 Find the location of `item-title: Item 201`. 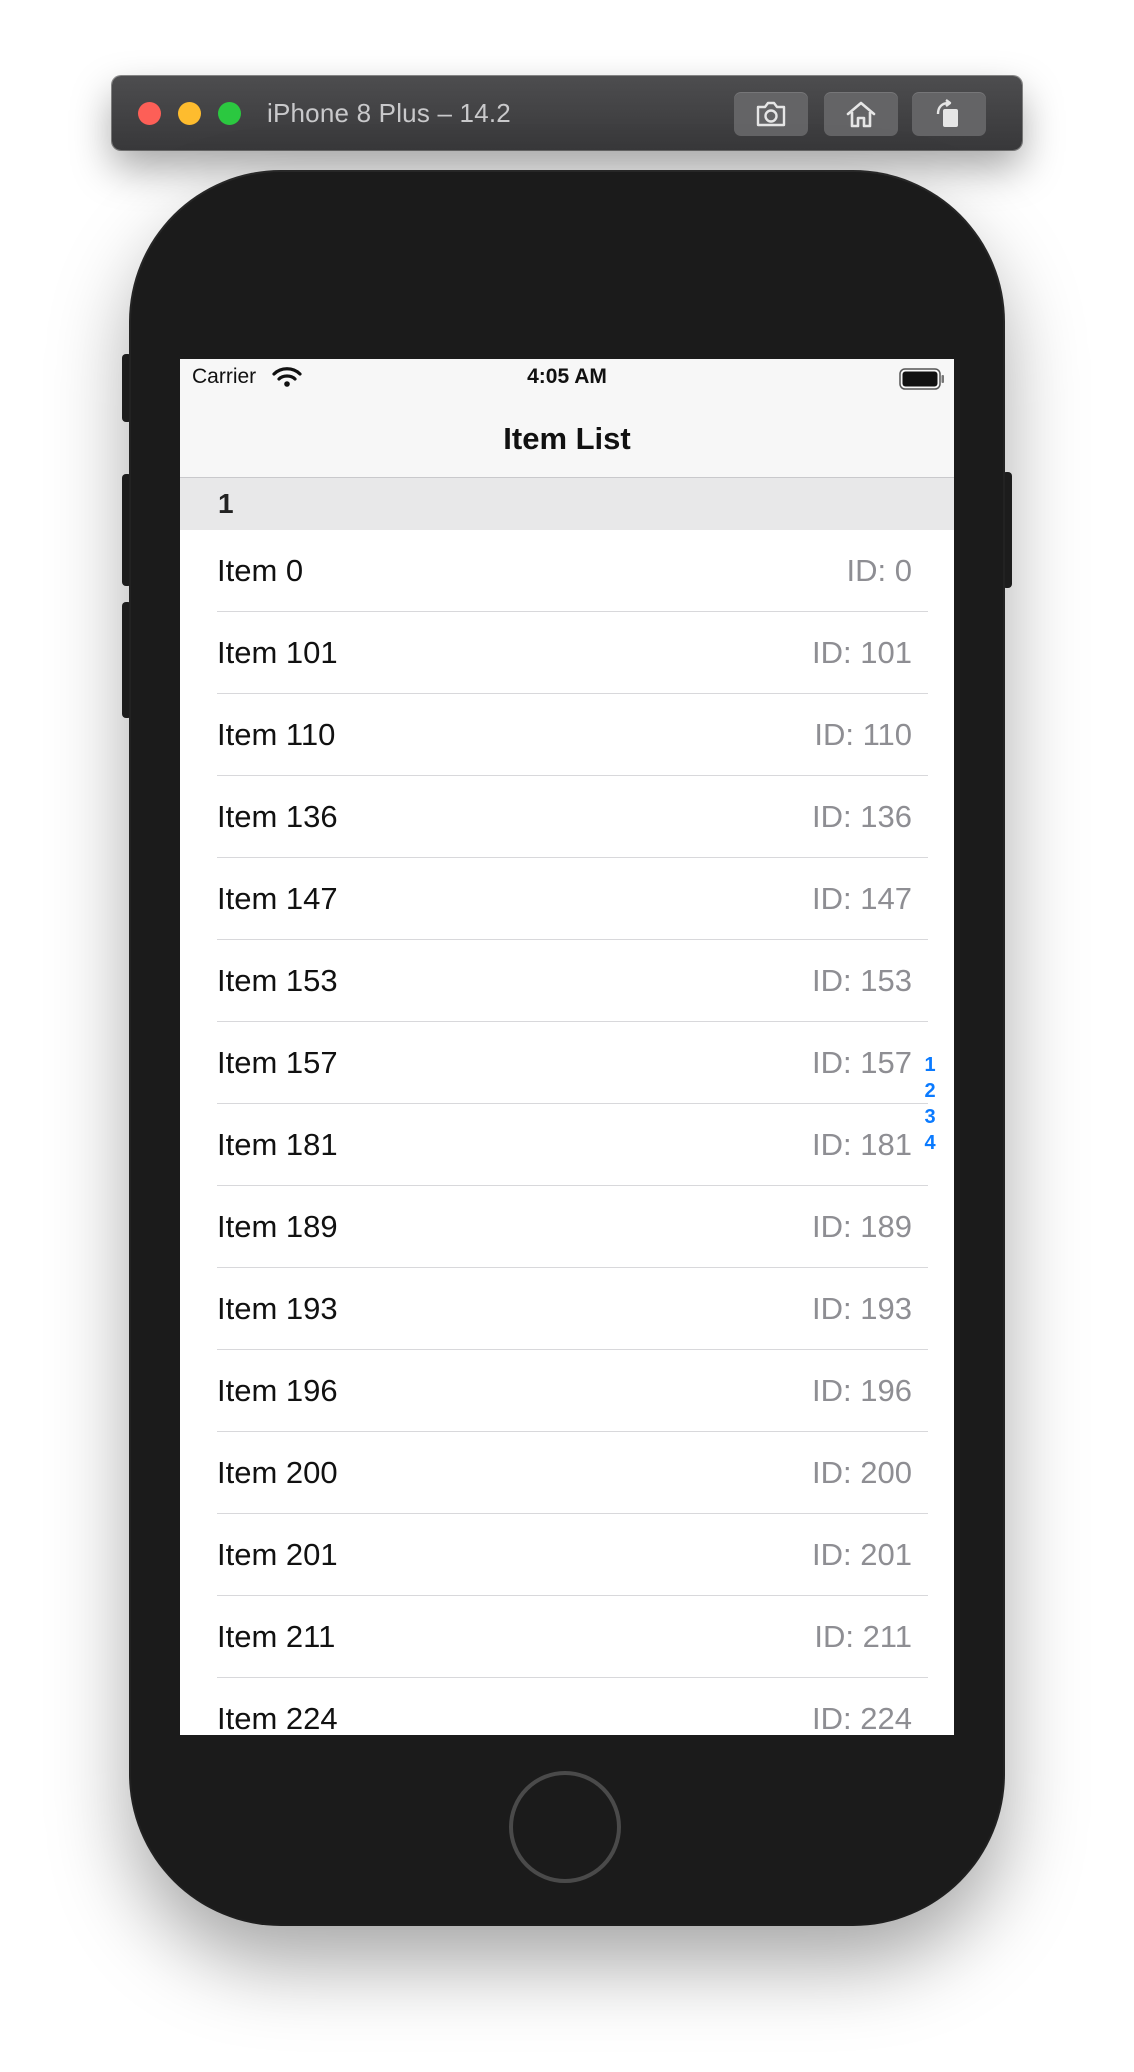

item-title: Item 201 is located at coordinates (277, 1554).